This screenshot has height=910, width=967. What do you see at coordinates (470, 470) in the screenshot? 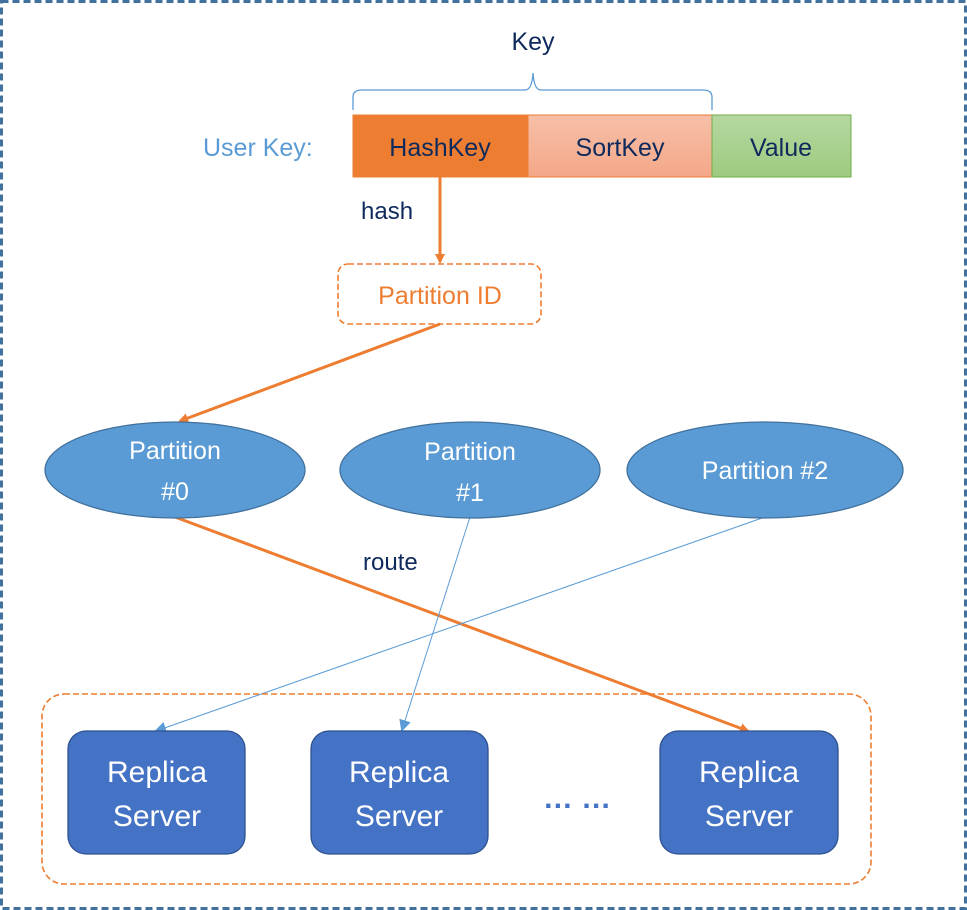
I see `partition-1: Partition #1` at bounding box center [470, 470].